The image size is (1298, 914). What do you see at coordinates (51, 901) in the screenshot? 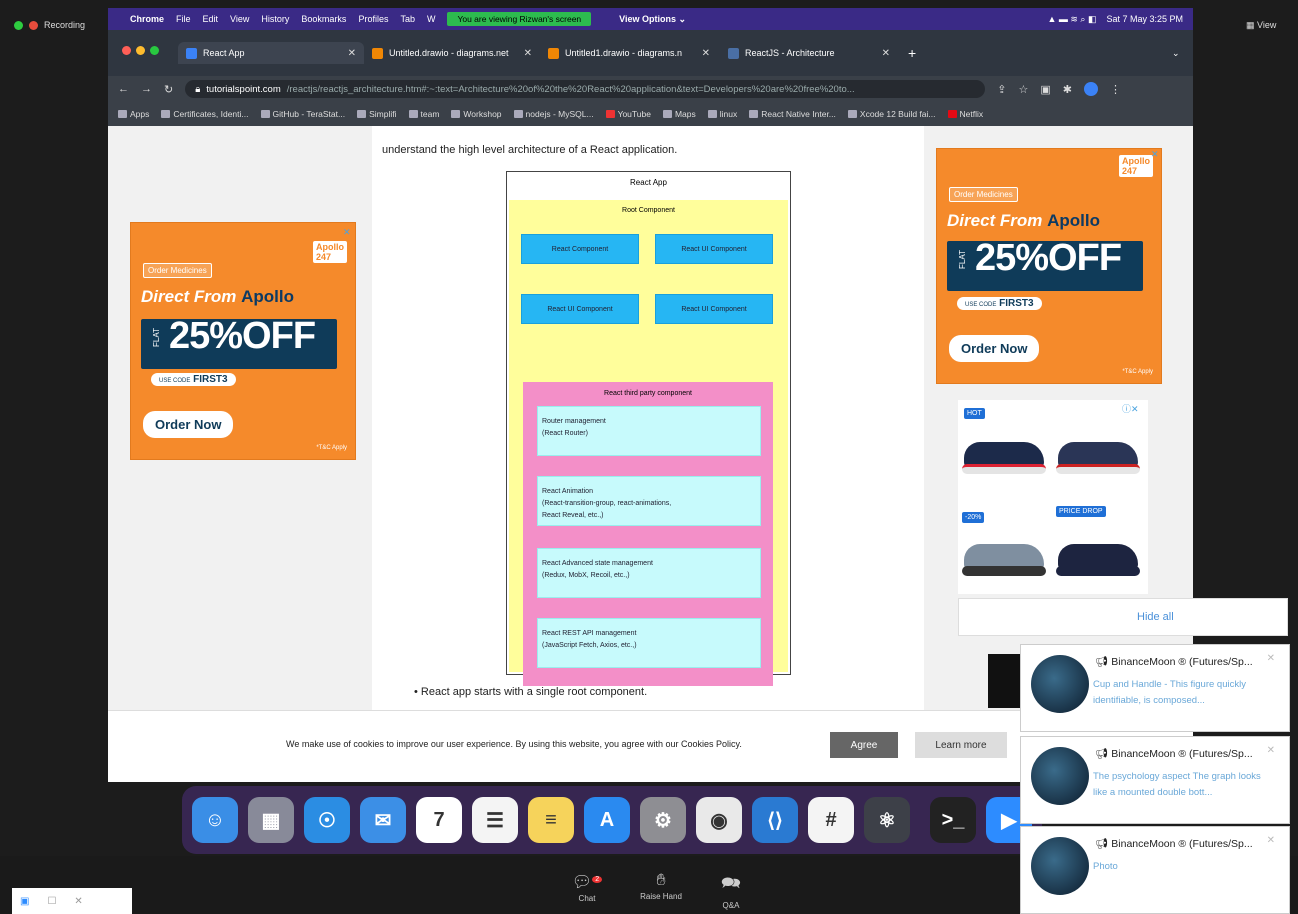
I see `square-icon: ☐` at bounding box center [51, 901].